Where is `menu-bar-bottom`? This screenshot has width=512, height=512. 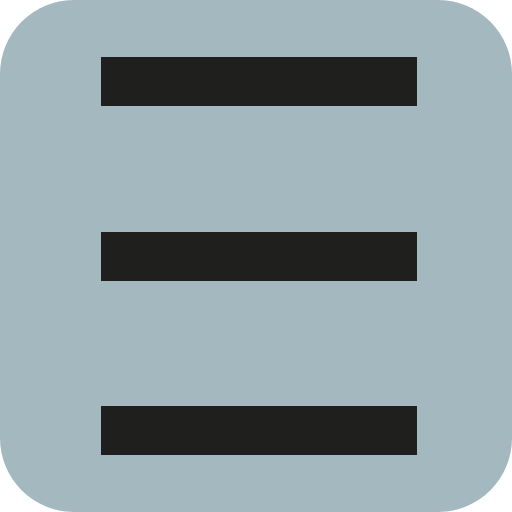 menu-bar-bottom is located at coordinates (259, 430).